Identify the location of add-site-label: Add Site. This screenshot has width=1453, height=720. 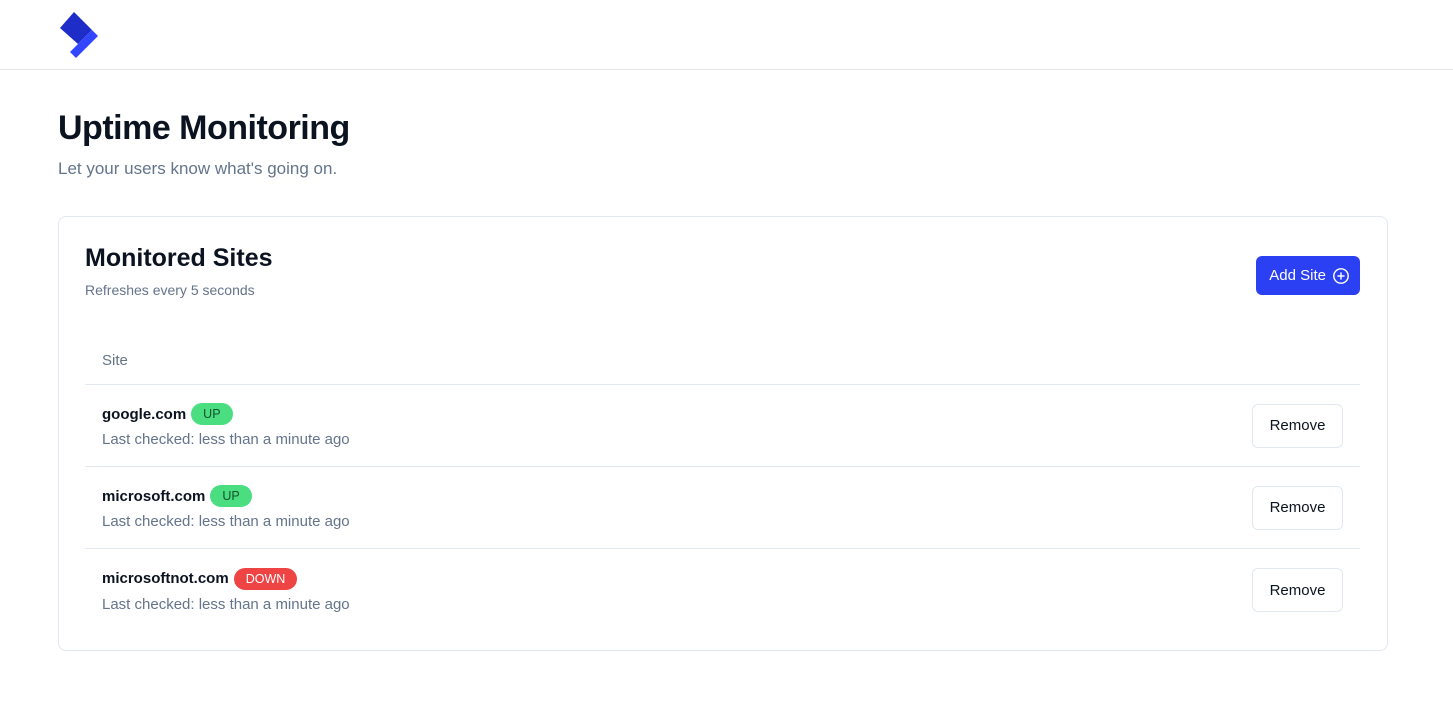
(1297, 275).